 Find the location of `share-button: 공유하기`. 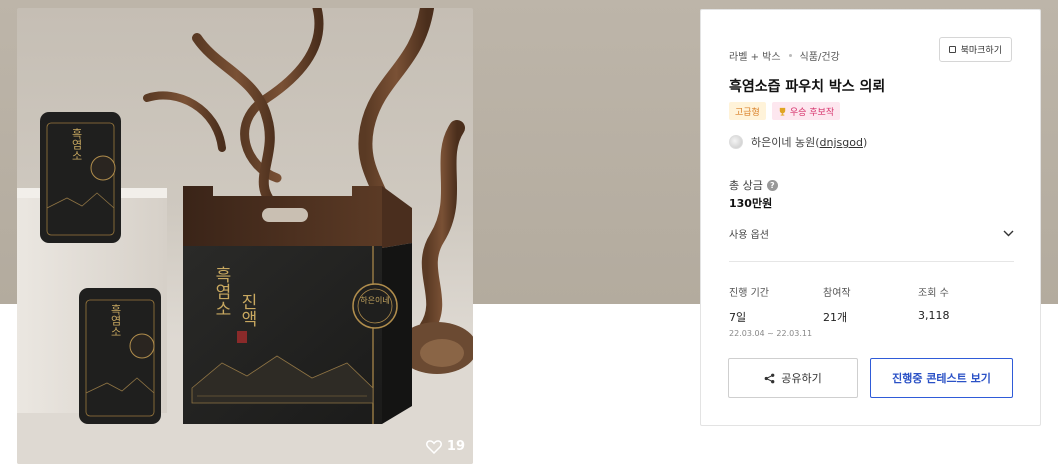

share-button: 공유하기 is located at coordinates (793, 378).